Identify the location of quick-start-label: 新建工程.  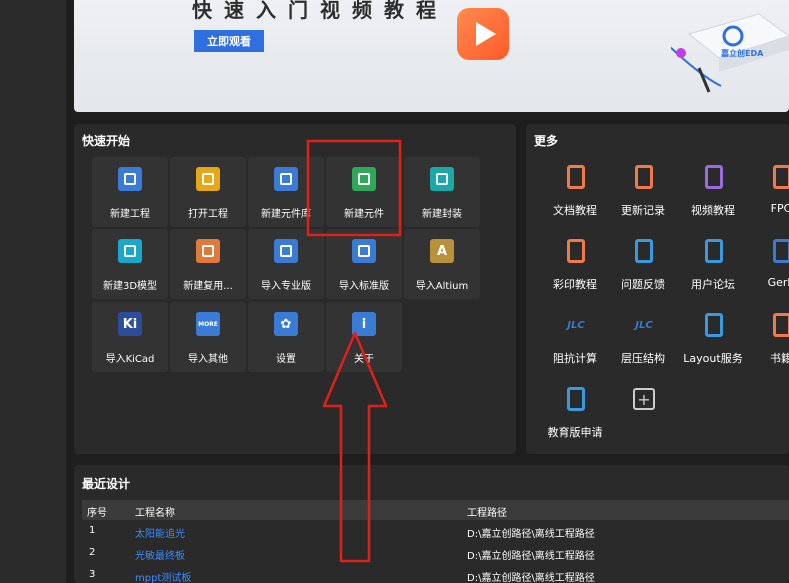
(130, 214).